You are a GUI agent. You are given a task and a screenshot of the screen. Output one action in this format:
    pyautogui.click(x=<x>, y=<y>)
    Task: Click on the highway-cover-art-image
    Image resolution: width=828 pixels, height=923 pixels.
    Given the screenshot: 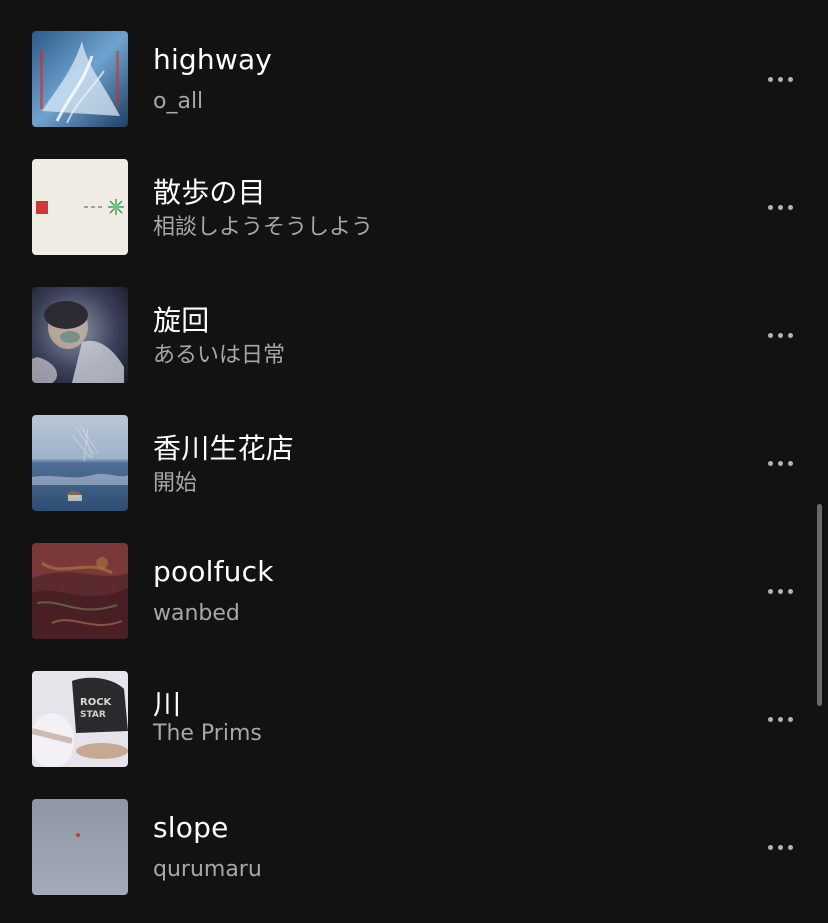 What is the action you would take?
    pyautogui.click(x=80, y=79)
    